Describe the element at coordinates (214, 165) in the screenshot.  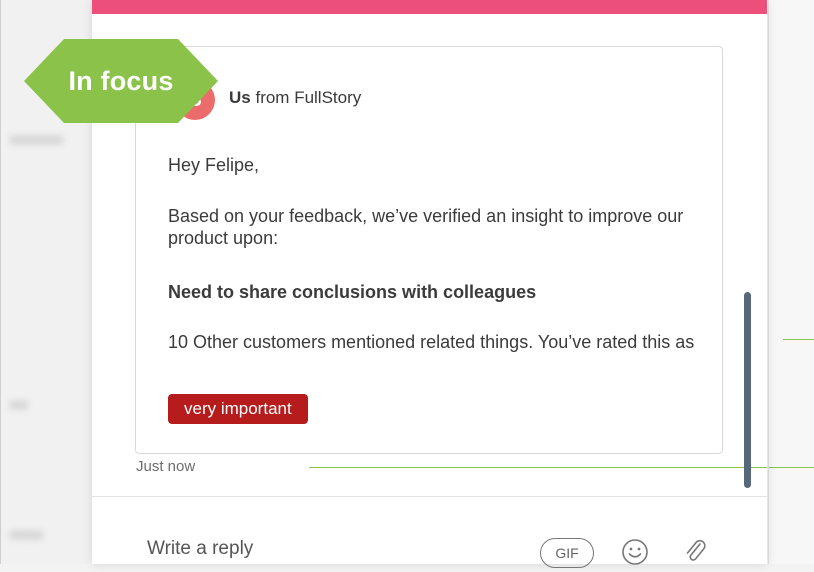
I see `message-greeting: Hey Felipe,` at that location.